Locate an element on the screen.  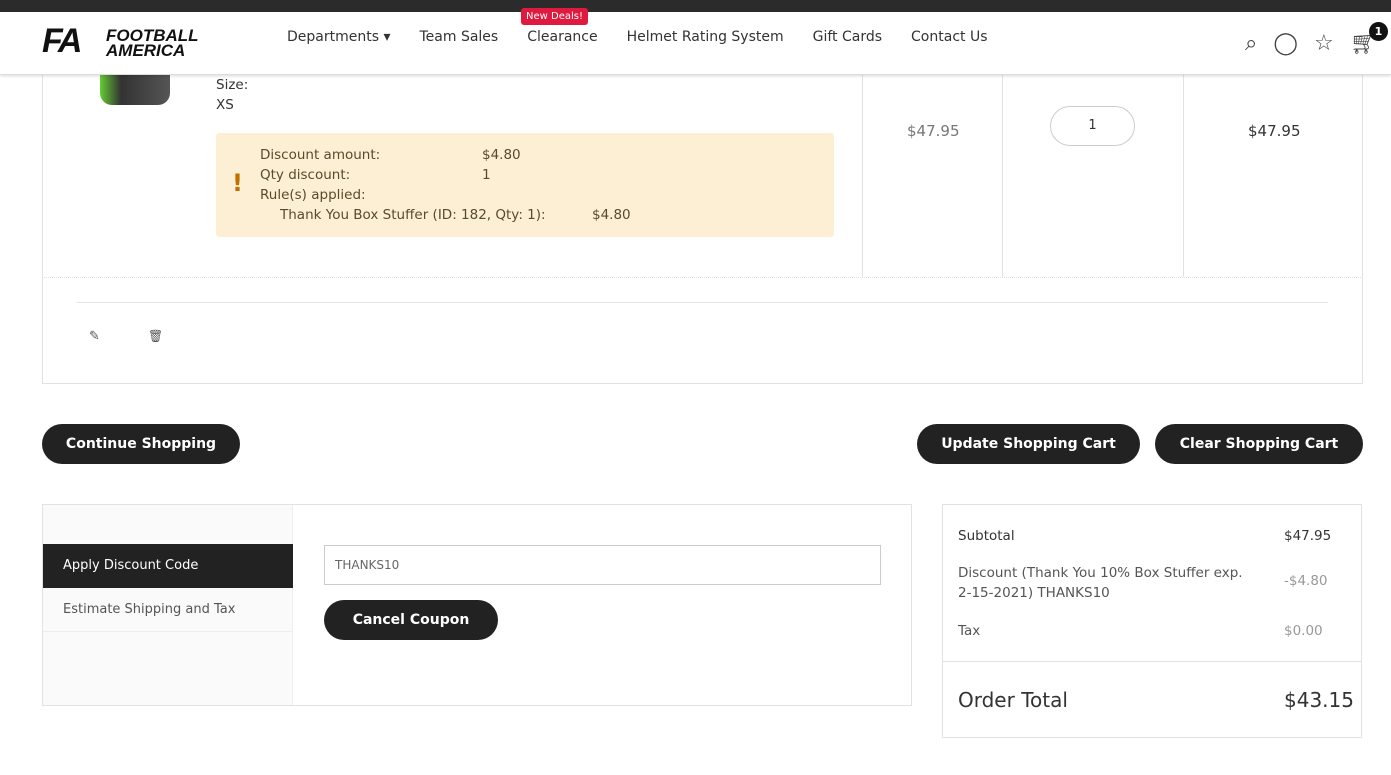
wishlist-star-icon: ☆ is located at coordinates (1324, 43).